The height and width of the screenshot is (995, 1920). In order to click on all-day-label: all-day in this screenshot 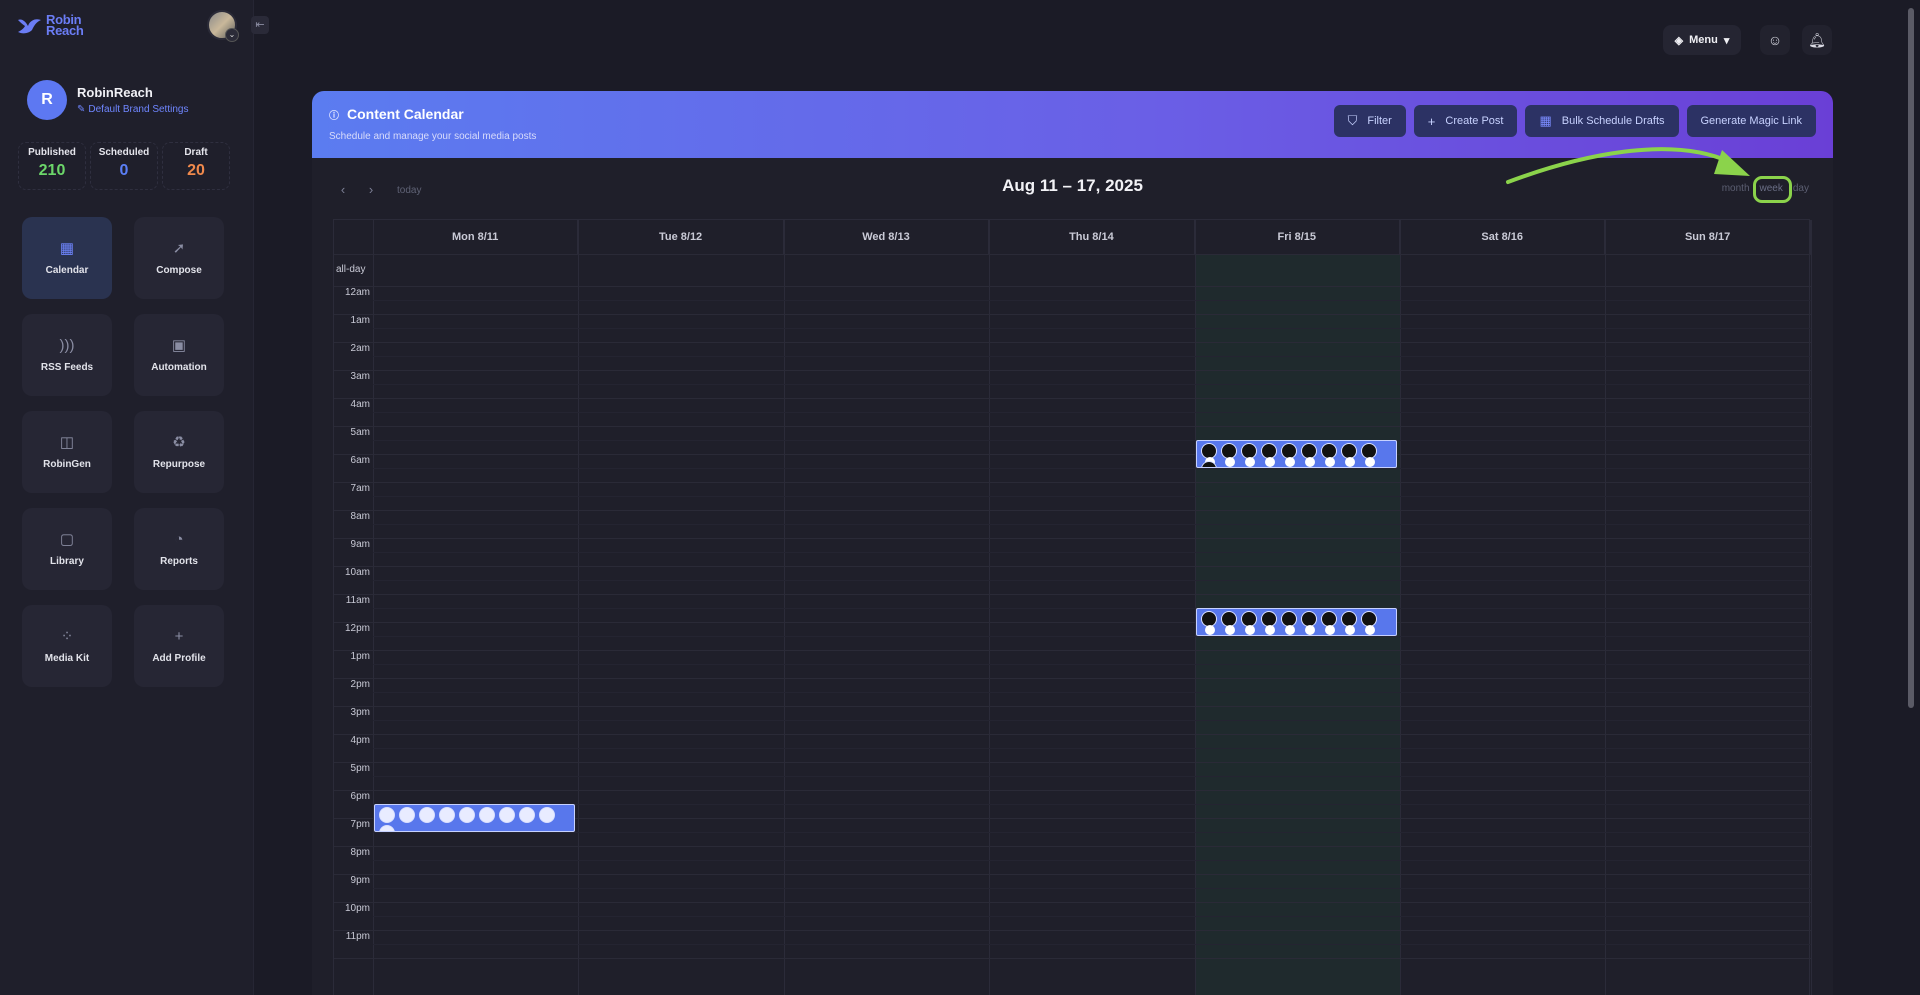, I will do `click(351, 269)`.